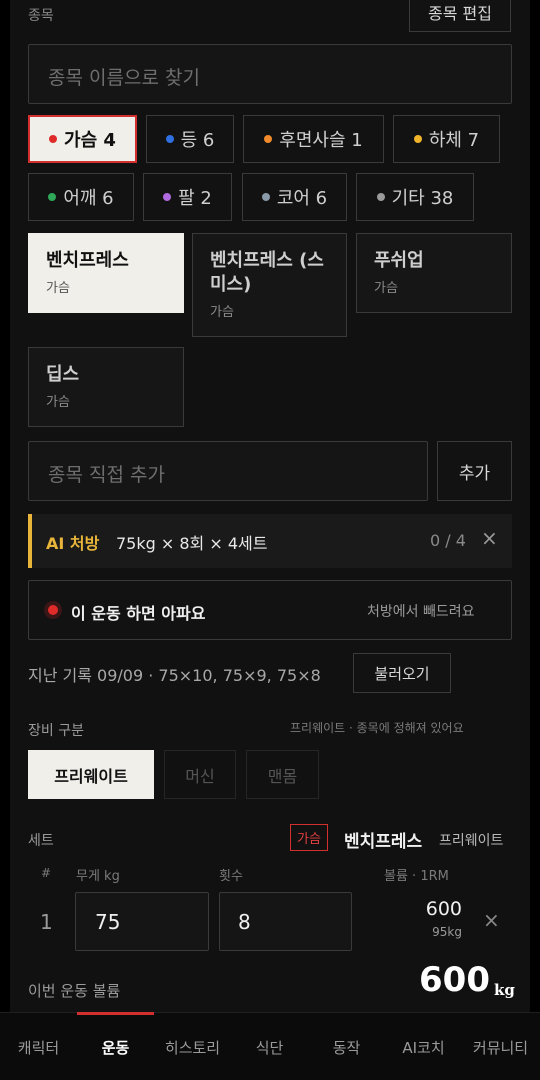  What do you see at coordinates (82, 139) in the screenshot?
I see `category-chip-chest: 가슴 4` at bounding box center [82, 139].